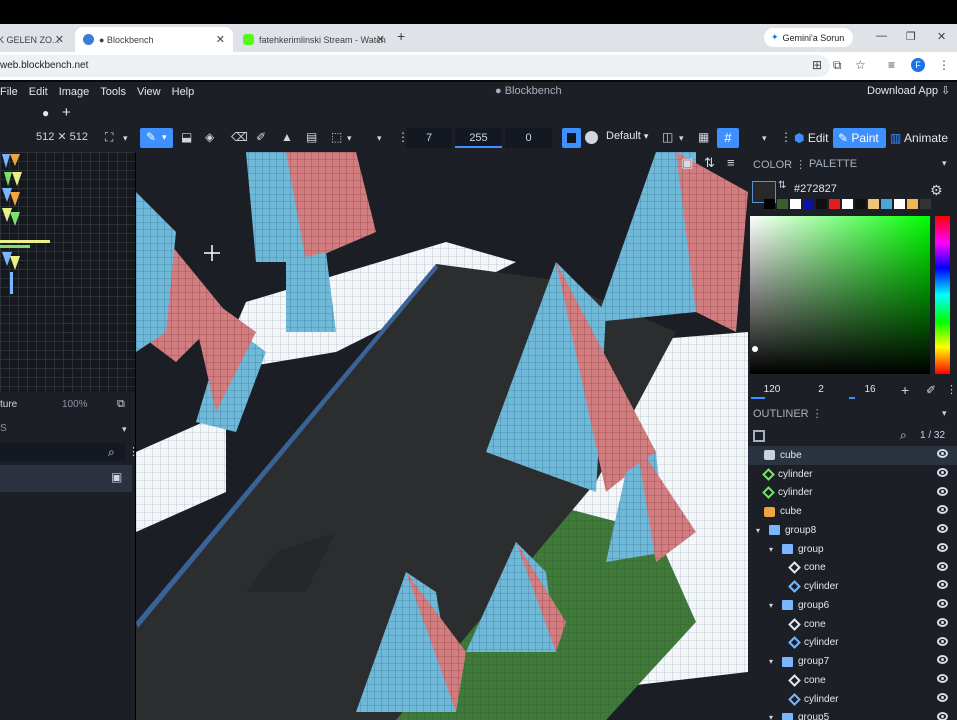  I want to click on mirror-icon: ◫, so click(667, 137).